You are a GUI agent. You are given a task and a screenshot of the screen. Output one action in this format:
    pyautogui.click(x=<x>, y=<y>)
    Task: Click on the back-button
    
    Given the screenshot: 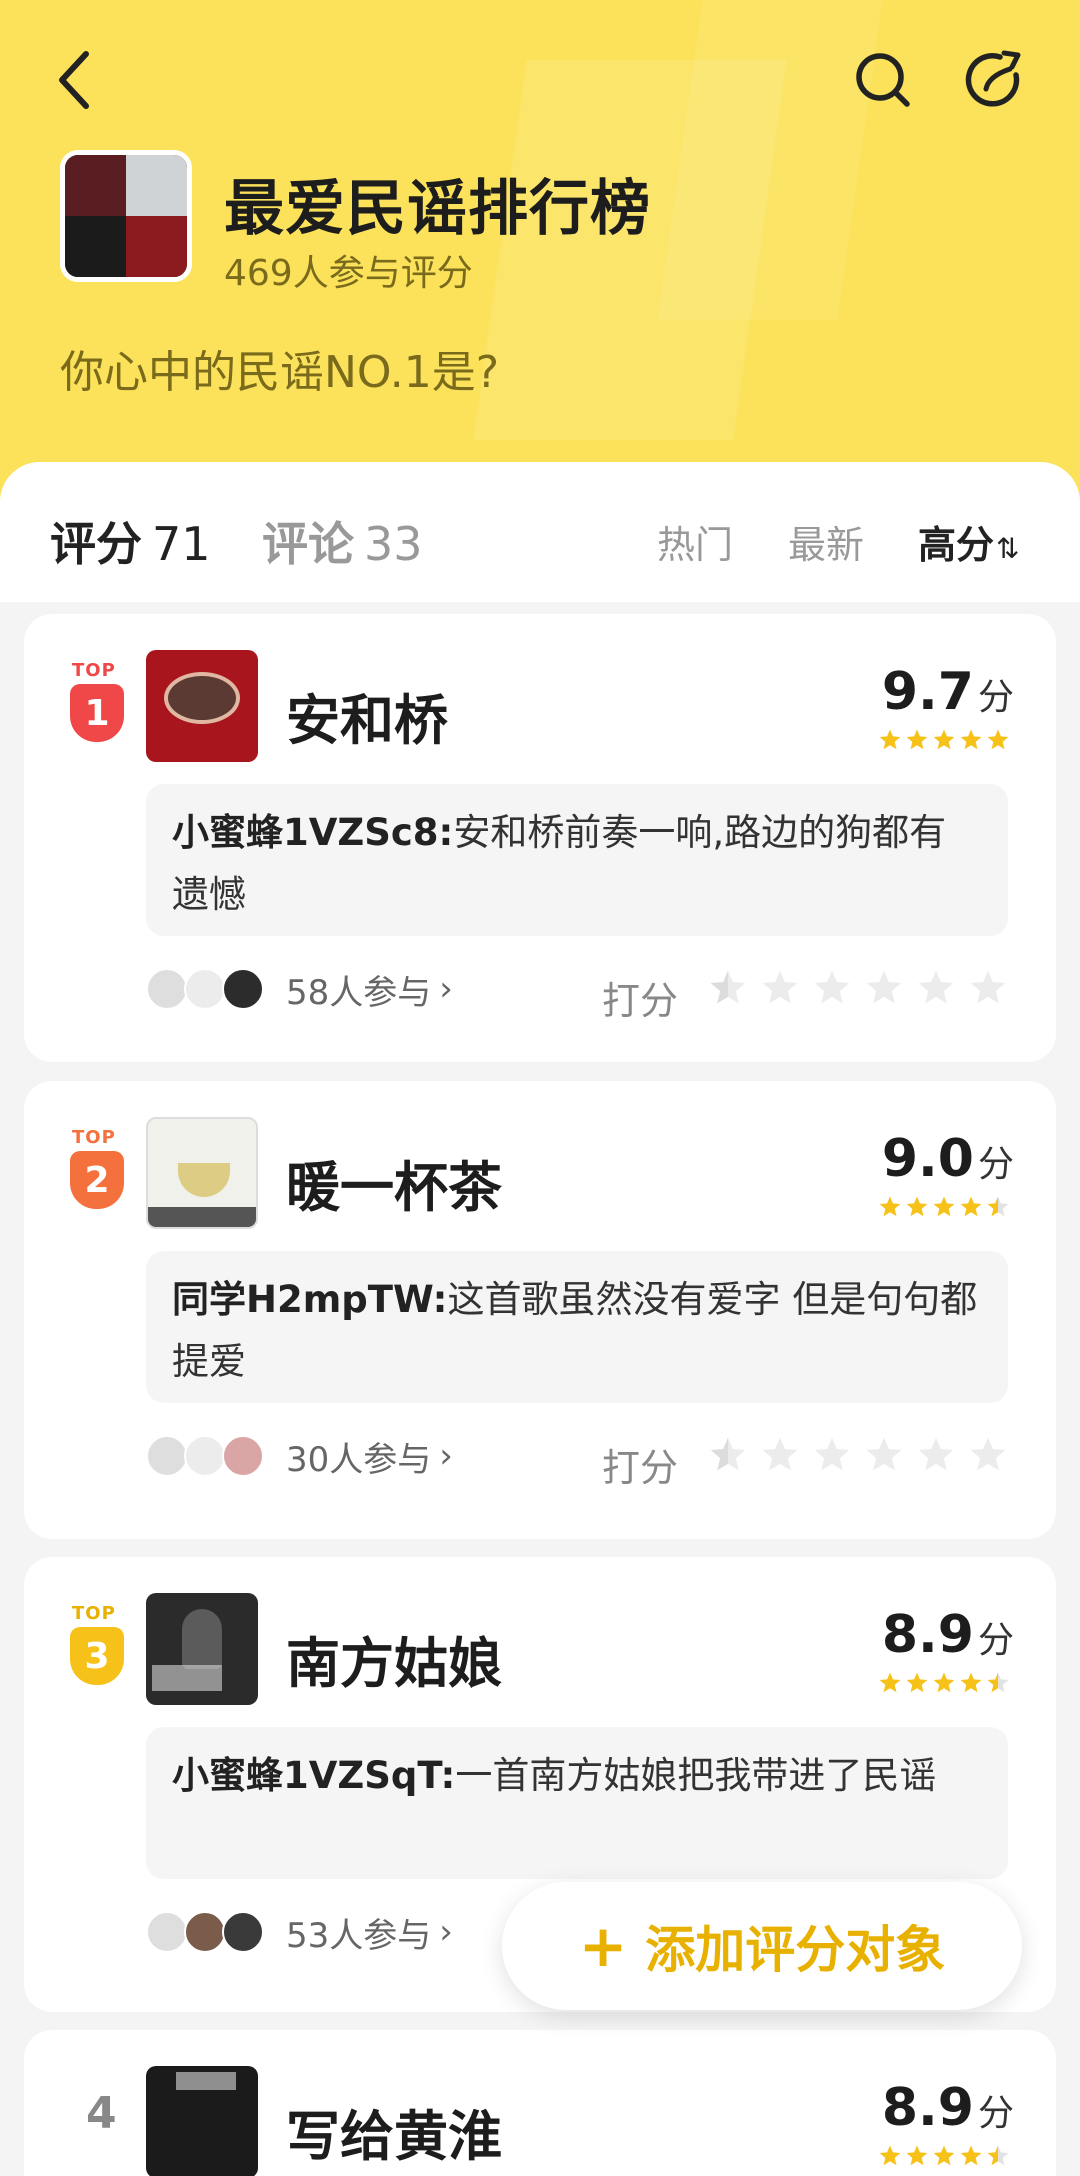 What is the action you would take?
    pyautogui.click(x=74, y=80)
    